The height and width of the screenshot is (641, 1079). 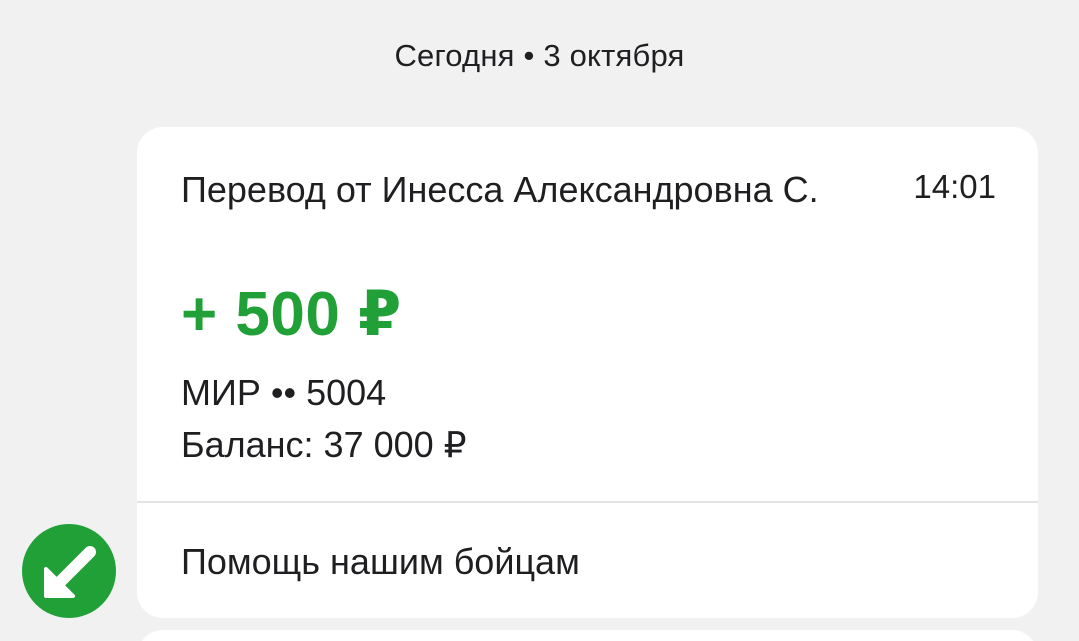 I want to click on incoming-transfer-badge, so click(x=69, y=571).